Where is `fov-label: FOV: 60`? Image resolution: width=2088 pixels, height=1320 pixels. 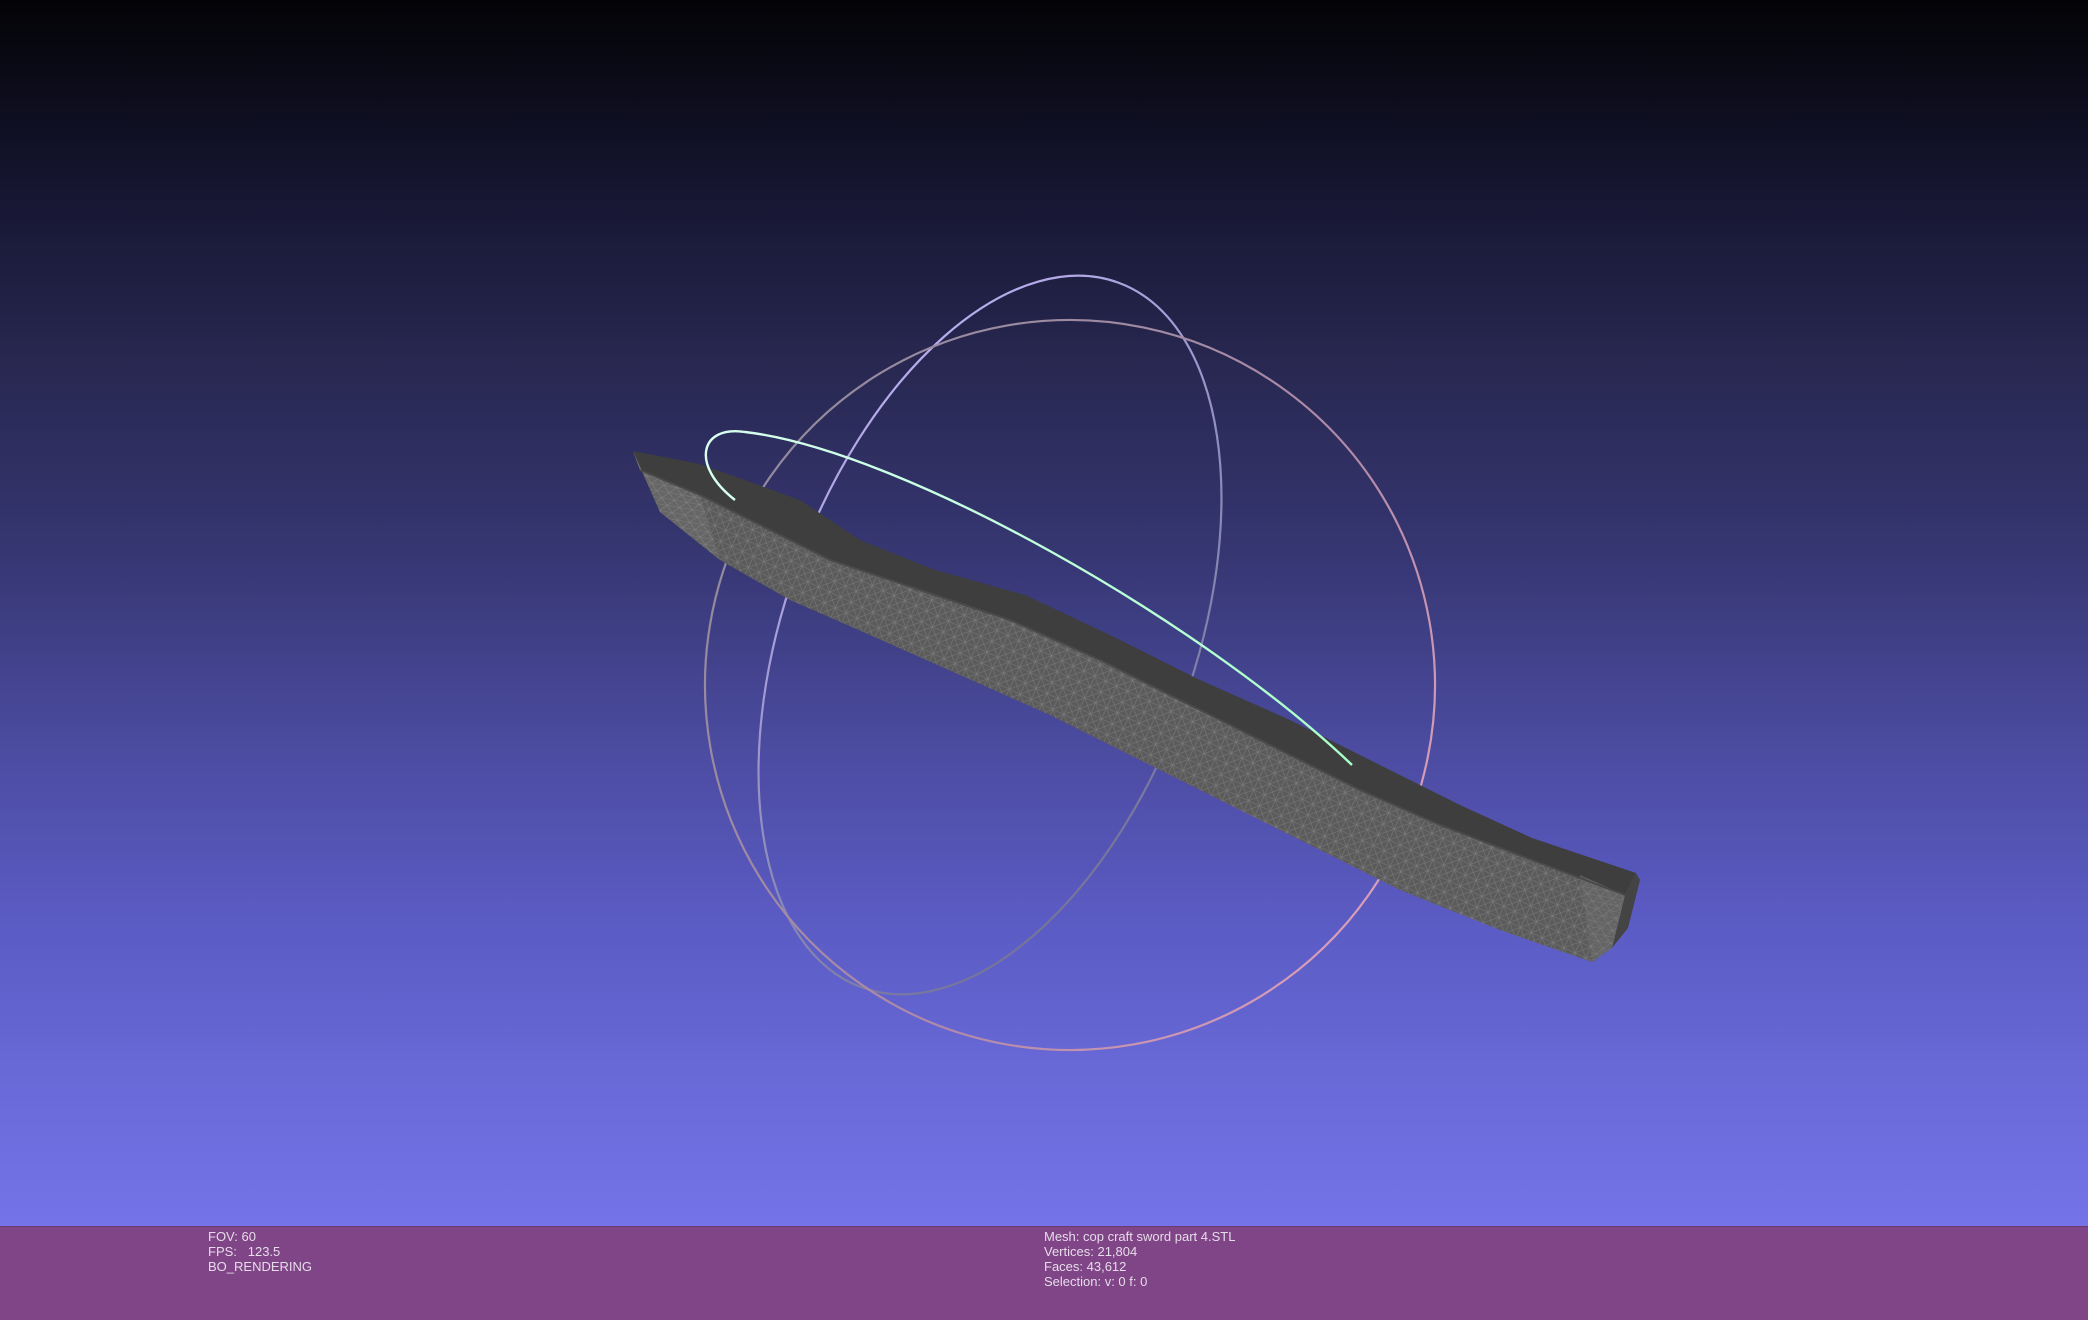
fov-label: FOV: 60 is located at coordinates (232, 1236).